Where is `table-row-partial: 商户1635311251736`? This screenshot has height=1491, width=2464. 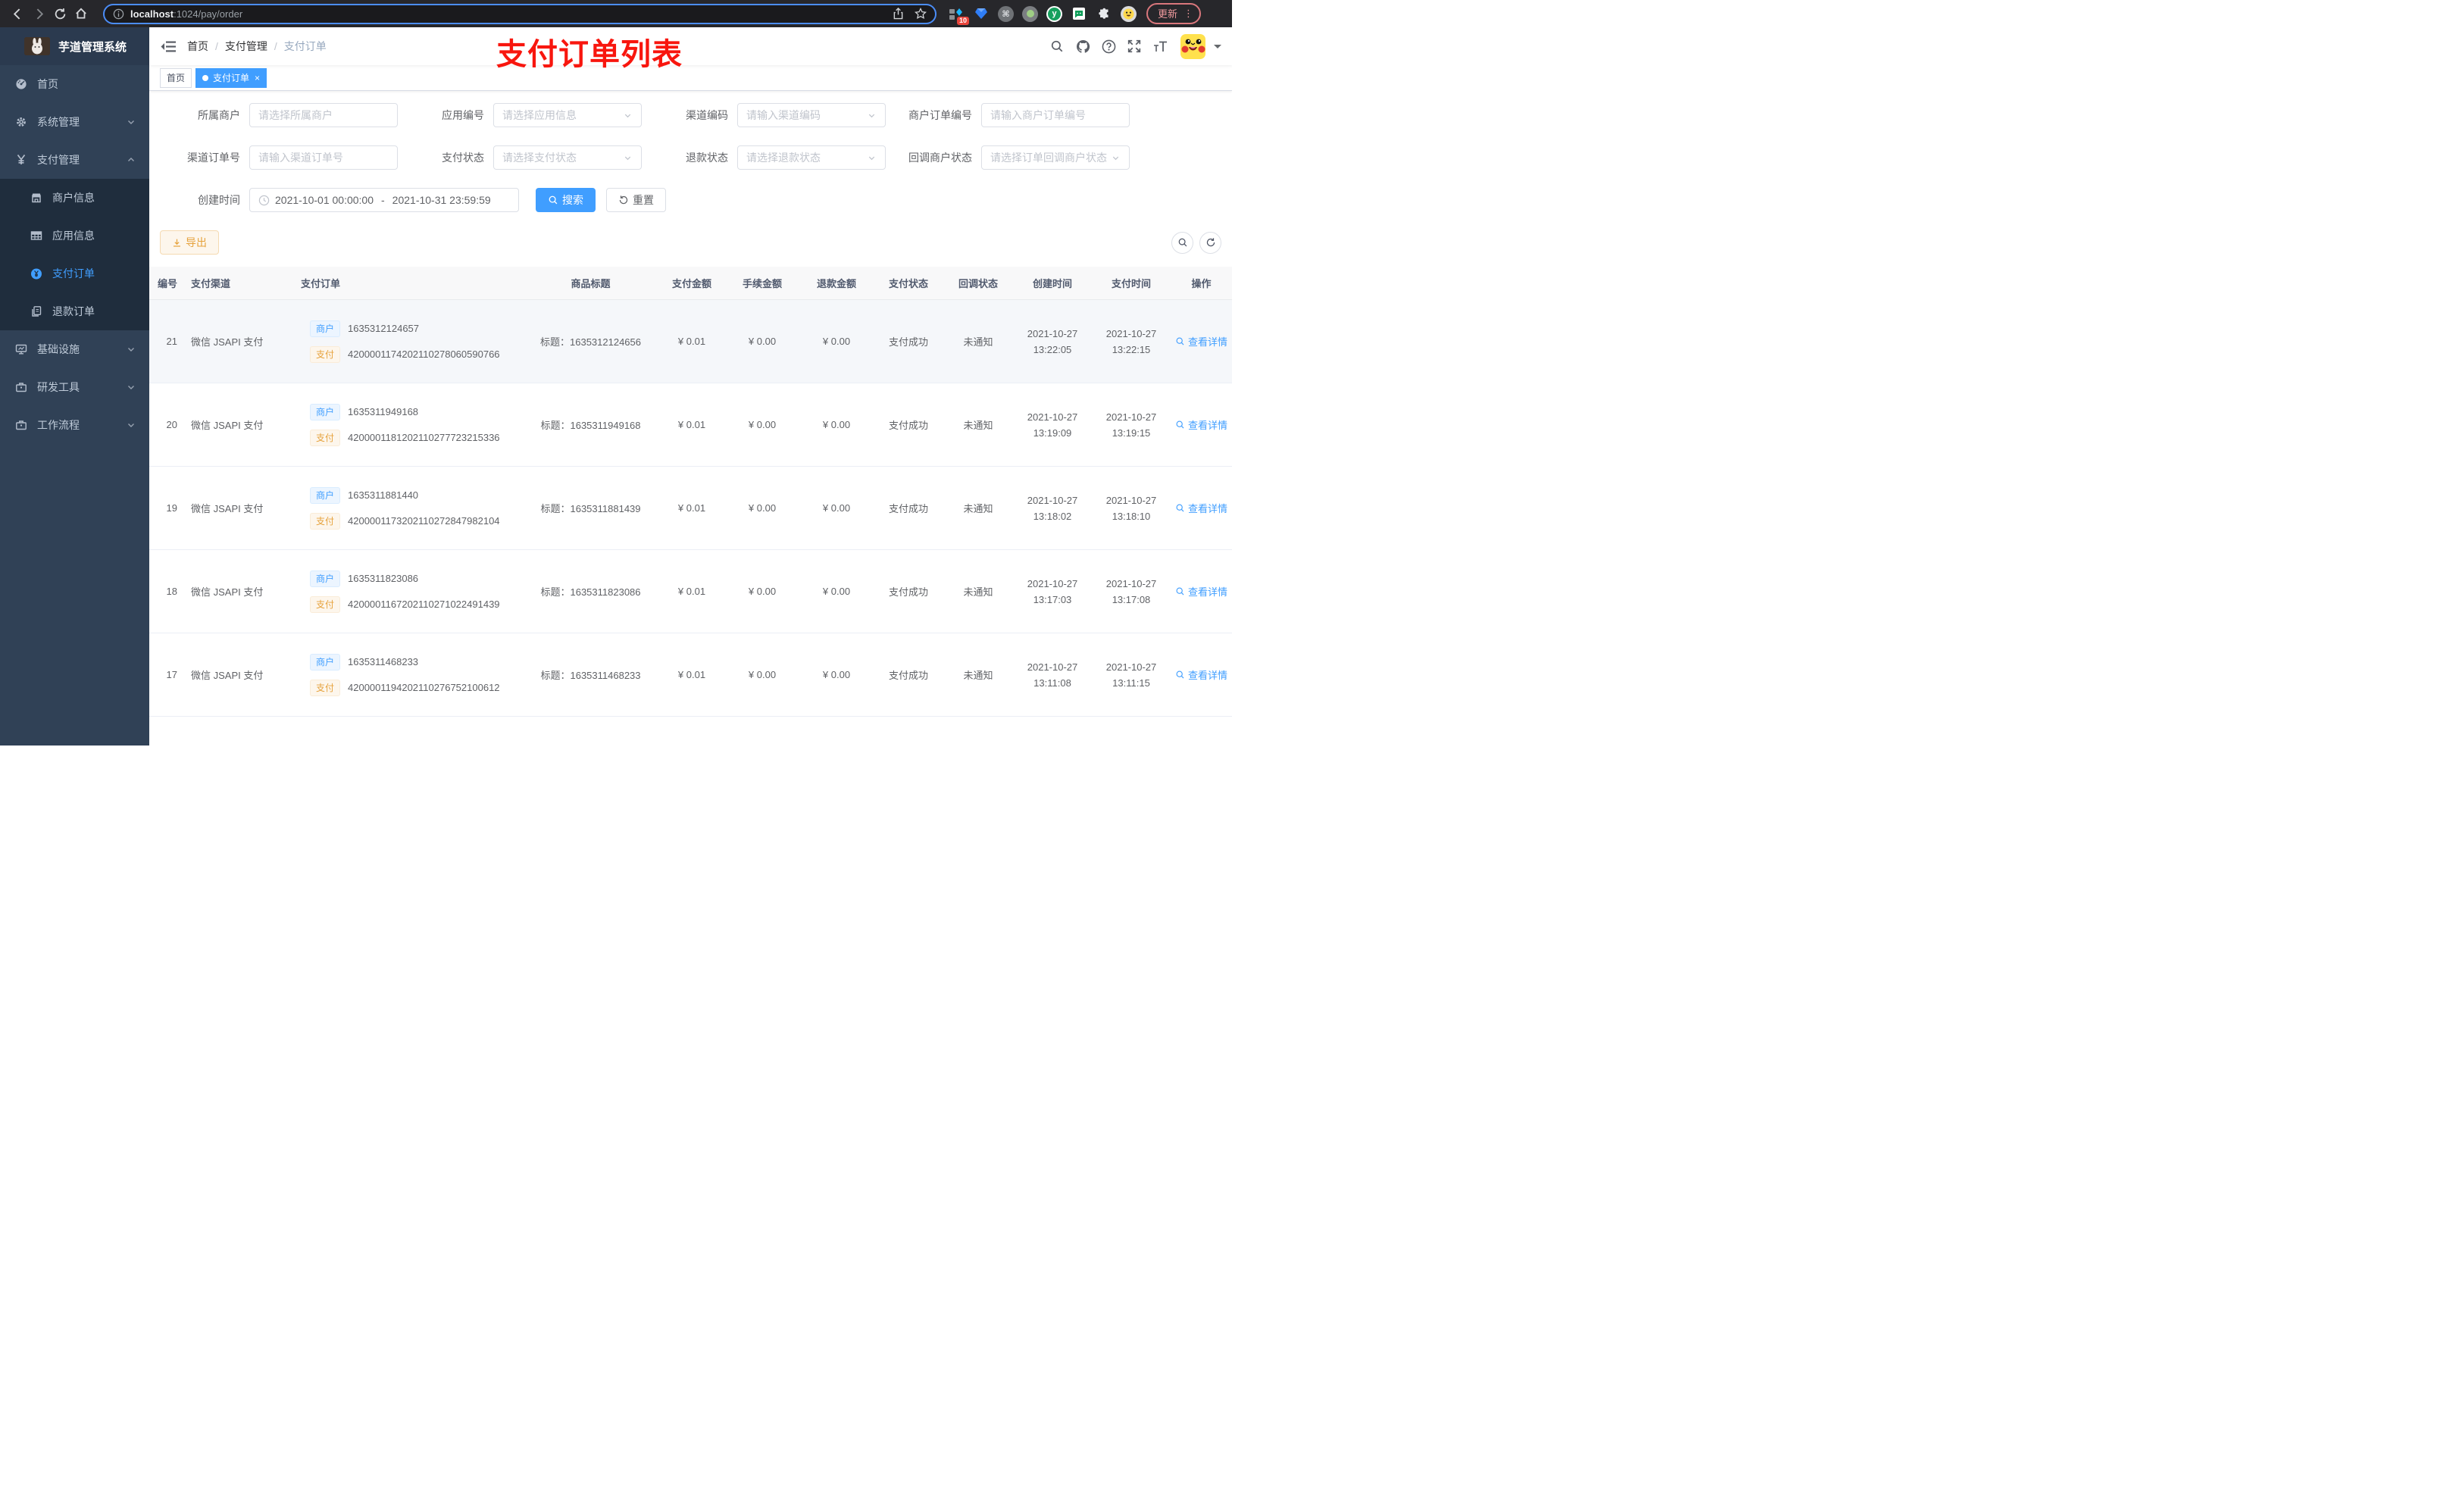 table-row-partial: 商户1635311251736 is located at coordinates (690, 731).